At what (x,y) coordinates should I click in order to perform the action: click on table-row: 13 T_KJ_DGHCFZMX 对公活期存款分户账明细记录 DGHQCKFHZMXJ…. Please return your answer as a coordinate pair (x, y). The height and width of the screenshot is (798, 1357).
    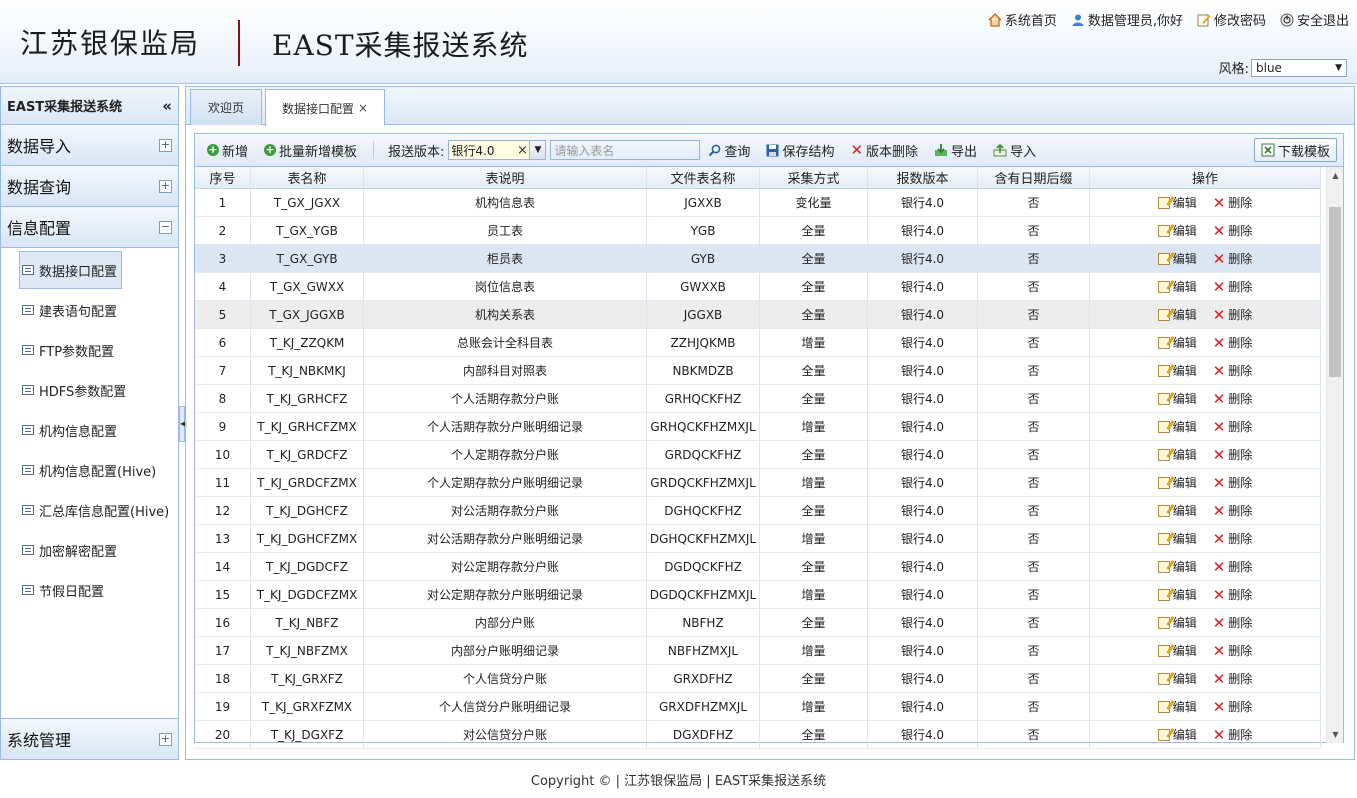
    Looking at the image, I should click on (758, 539).